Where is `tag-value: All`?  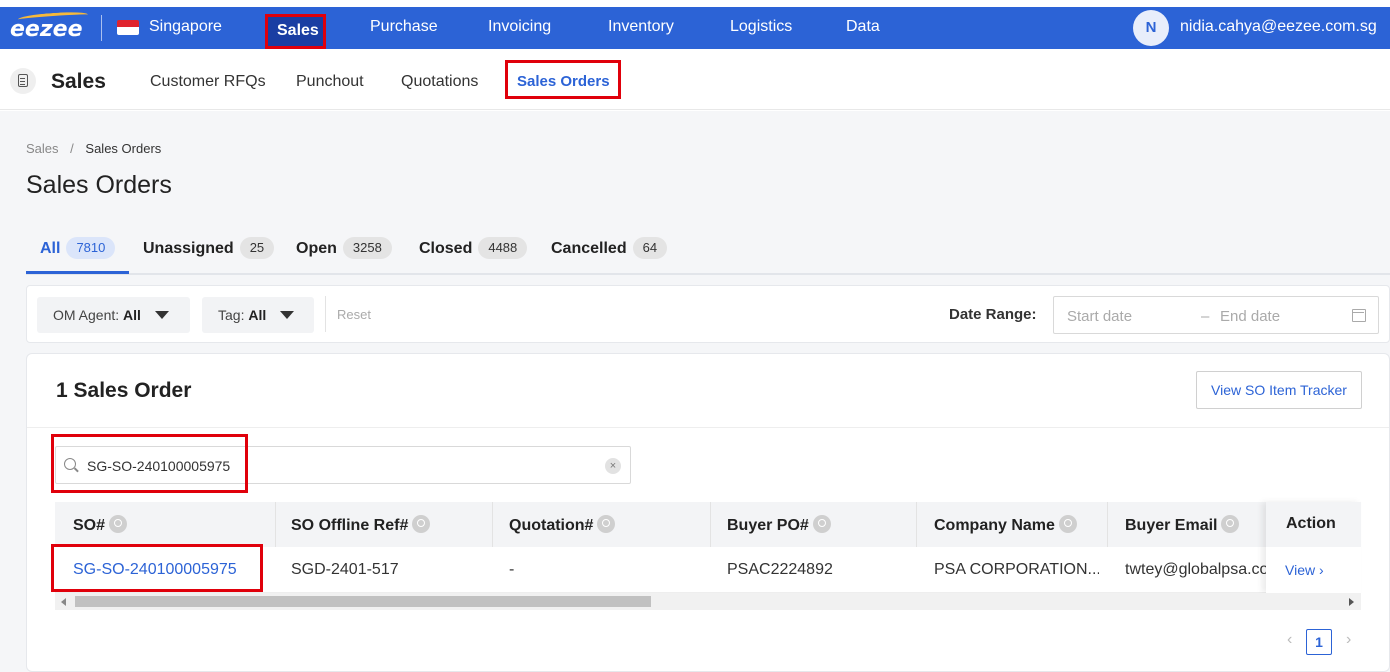 tag-value: All is located at coordinates (257, 315).